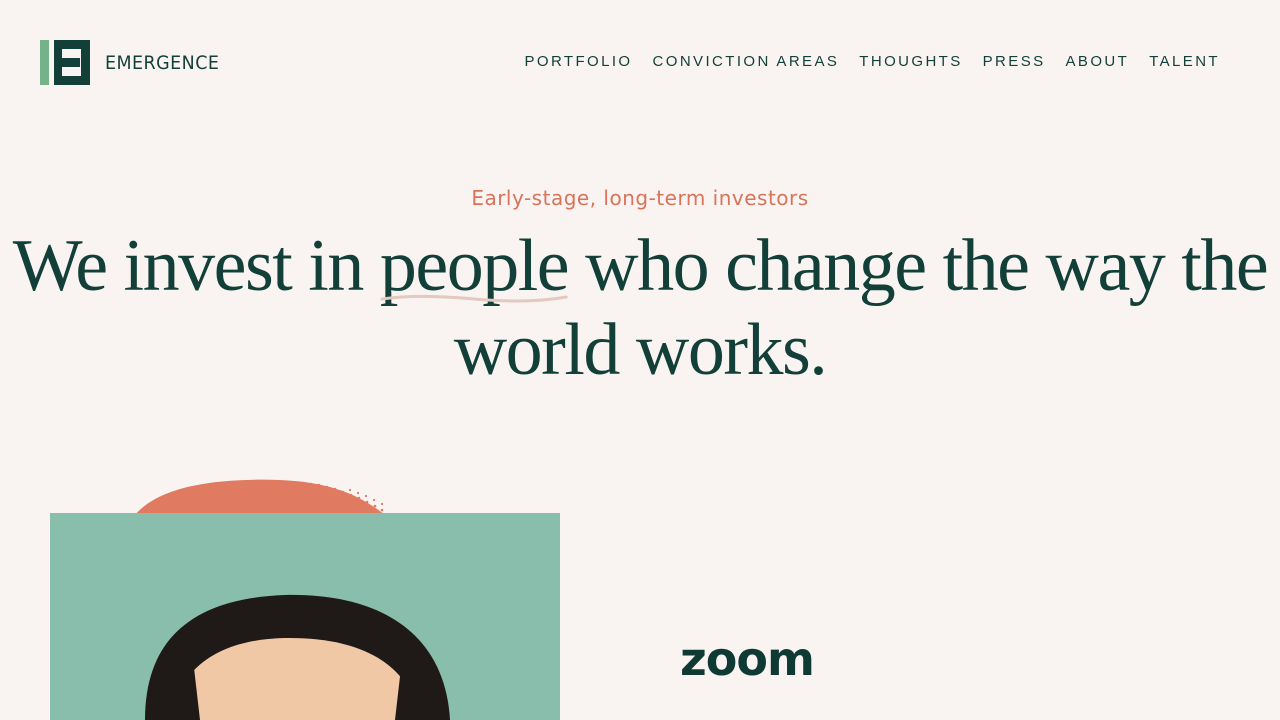 This screenshot has width=1280, height=720. I want to click on nav-link-talent: TALENT, so click(1184, 62).